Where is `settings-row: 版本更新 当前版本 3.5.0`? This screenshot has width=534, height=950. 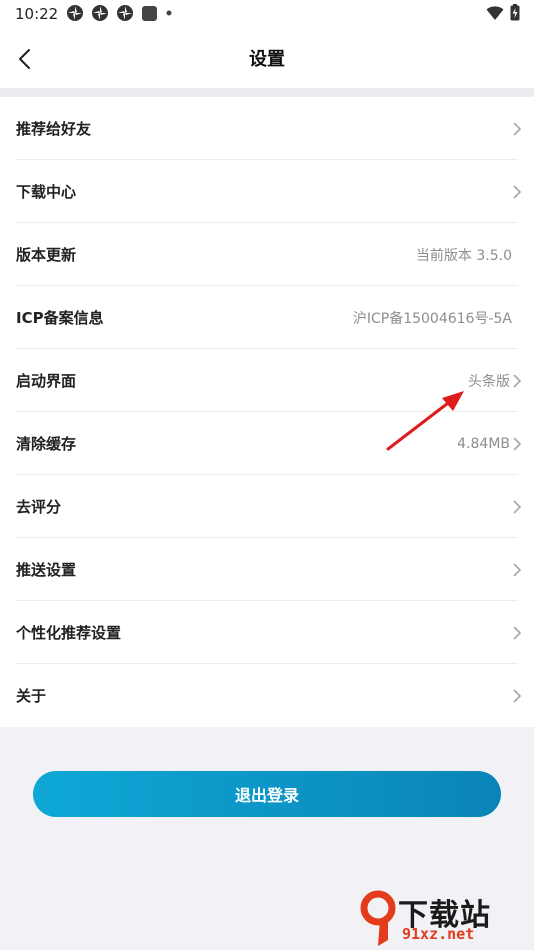 settings-row: 版本更新 当前版本 3.5.0 is located at coordinates (267, 254).